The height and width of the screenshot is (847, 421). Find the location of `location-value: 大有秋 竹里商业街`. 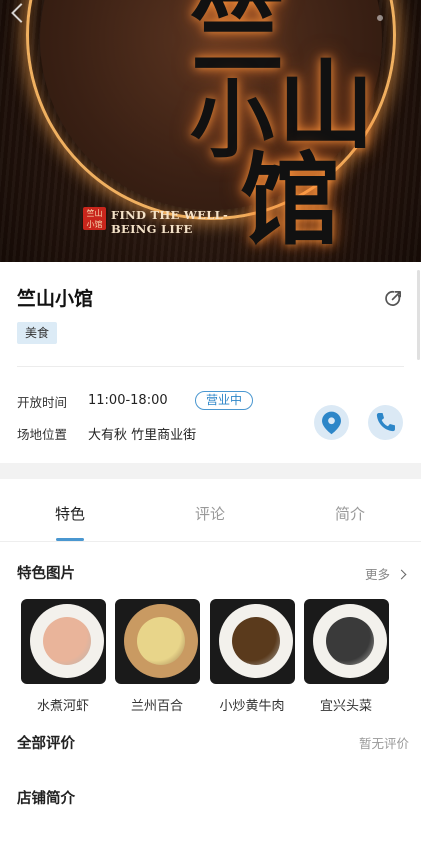

location-value: 大有秋 竹里商业街 is located at coordinates (142, 435).